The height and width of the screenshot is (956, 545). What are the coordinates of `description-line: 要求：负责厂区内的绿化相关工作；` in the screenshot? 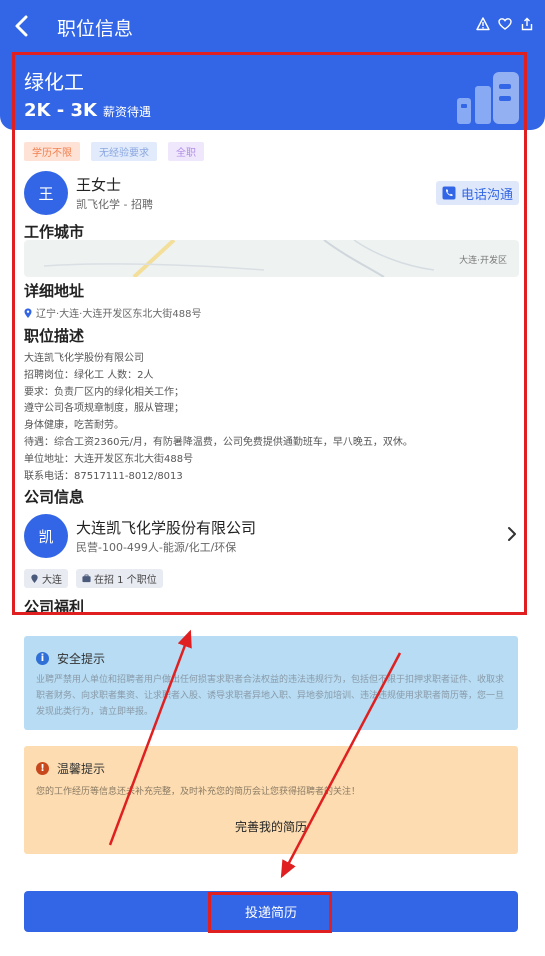 It's located at (104, 392).